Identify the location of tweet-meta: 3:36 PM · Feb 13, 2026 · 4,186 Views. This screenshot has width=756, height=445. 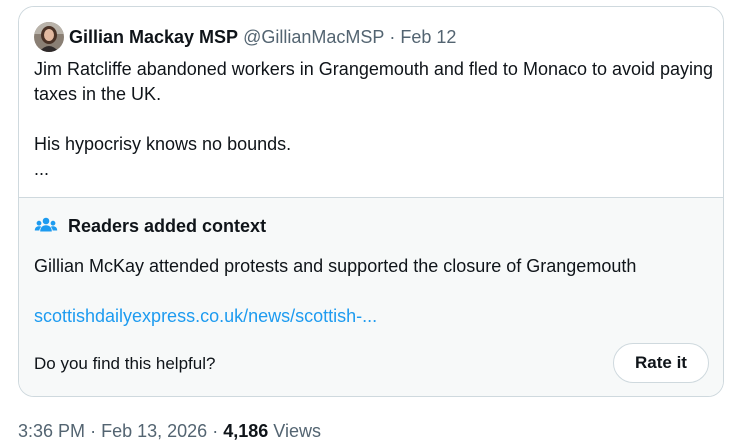
(169, 431).